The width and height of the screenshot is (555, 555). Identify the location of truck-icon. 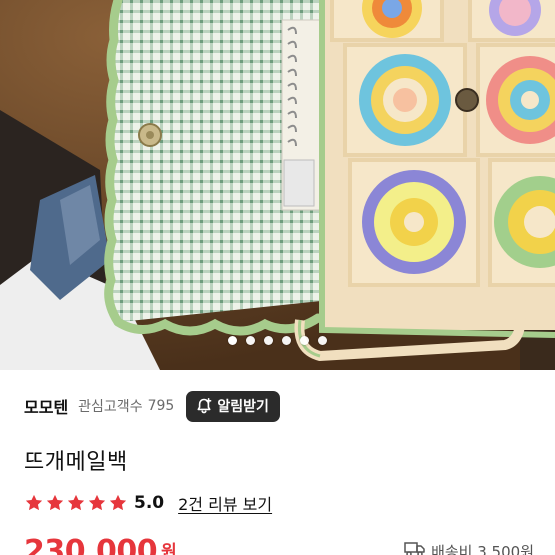
(415, 547).